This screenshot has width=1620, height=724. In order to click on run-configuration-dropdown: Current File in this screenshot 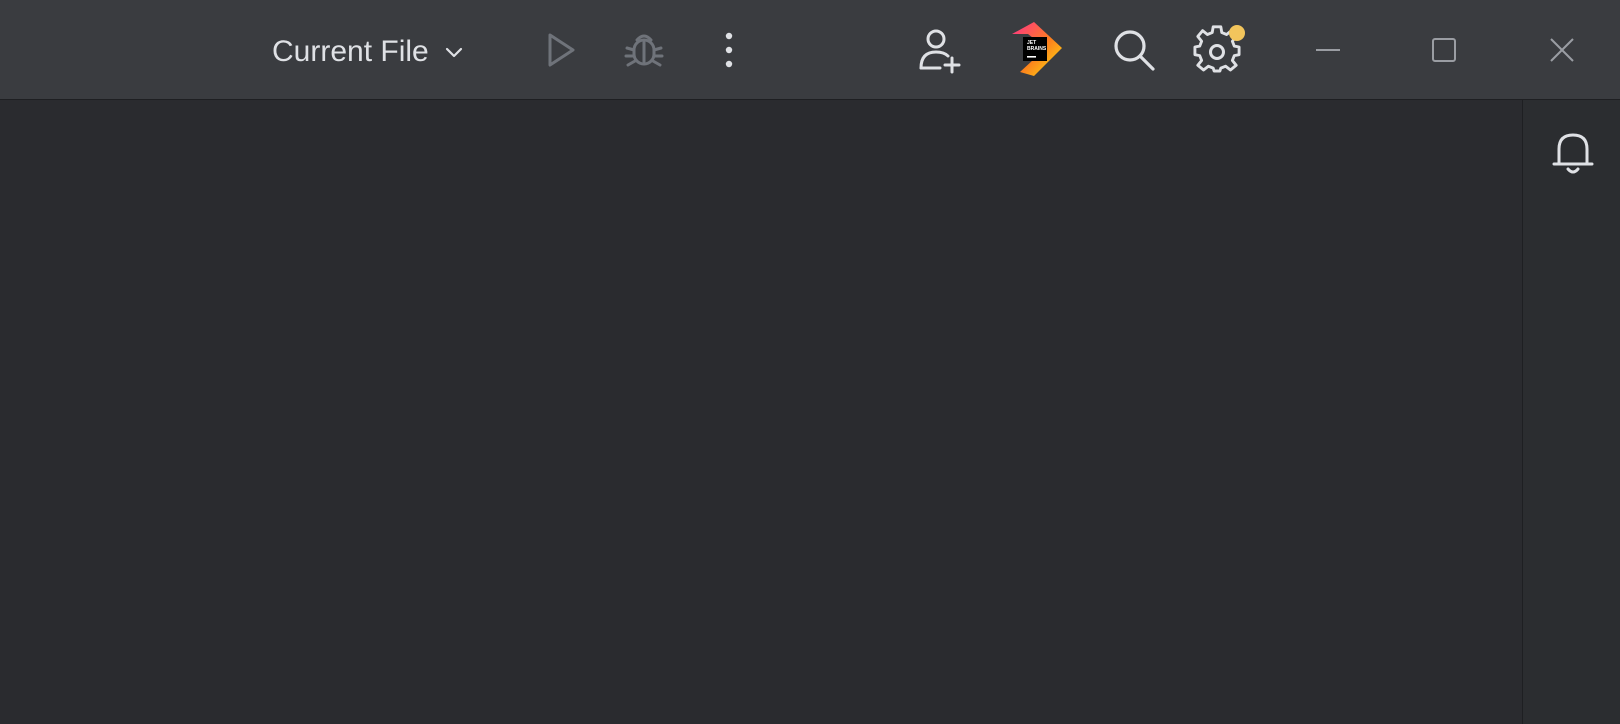, I will do `click(368, 52)`.